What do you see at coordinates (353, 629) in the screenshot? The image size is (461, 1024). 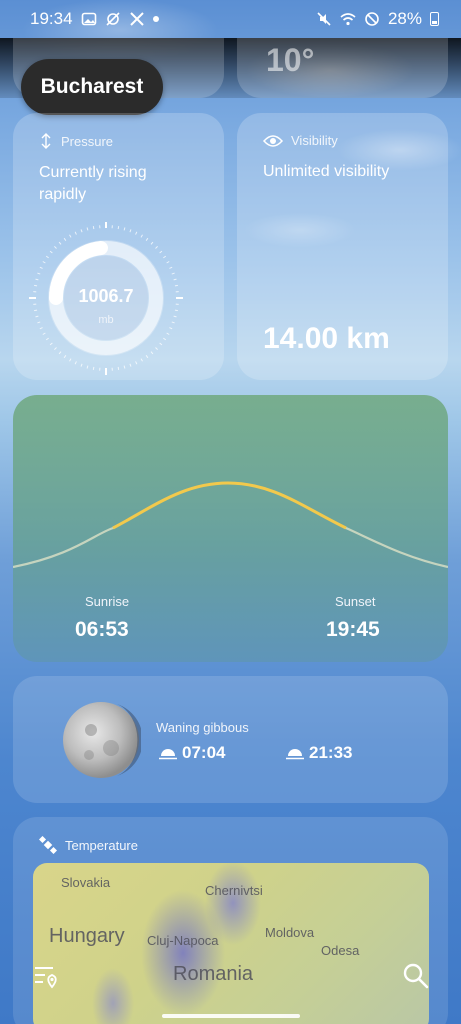 I see `sunset-time: 19:45` at bounding box center [353, 629].